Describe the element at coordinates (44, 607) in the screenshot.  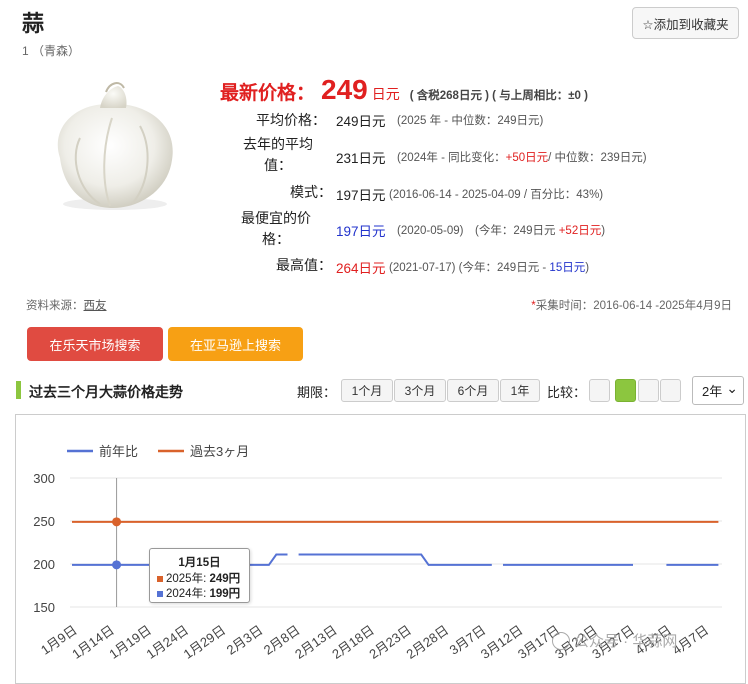
I see `y-tick-label: 150` at that location.